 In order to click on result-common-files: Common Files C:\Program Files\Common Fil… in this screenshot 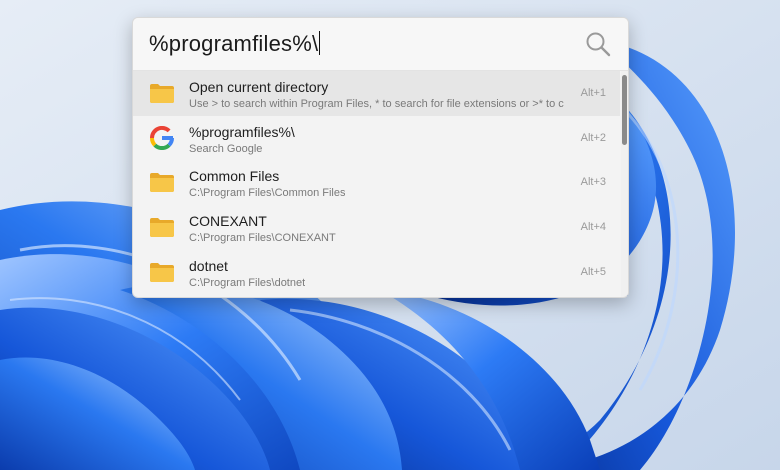, I will do `click(376, 182)`.